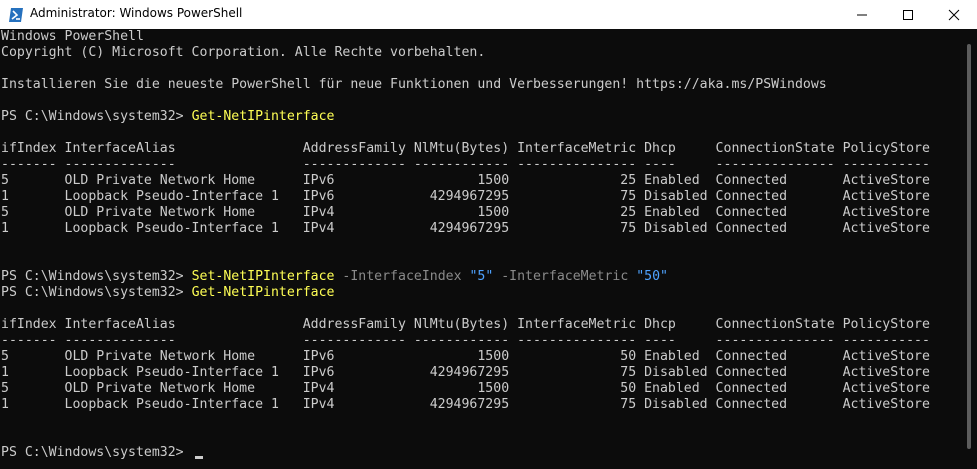  I want to click on minimize-button, so click(862, 14).